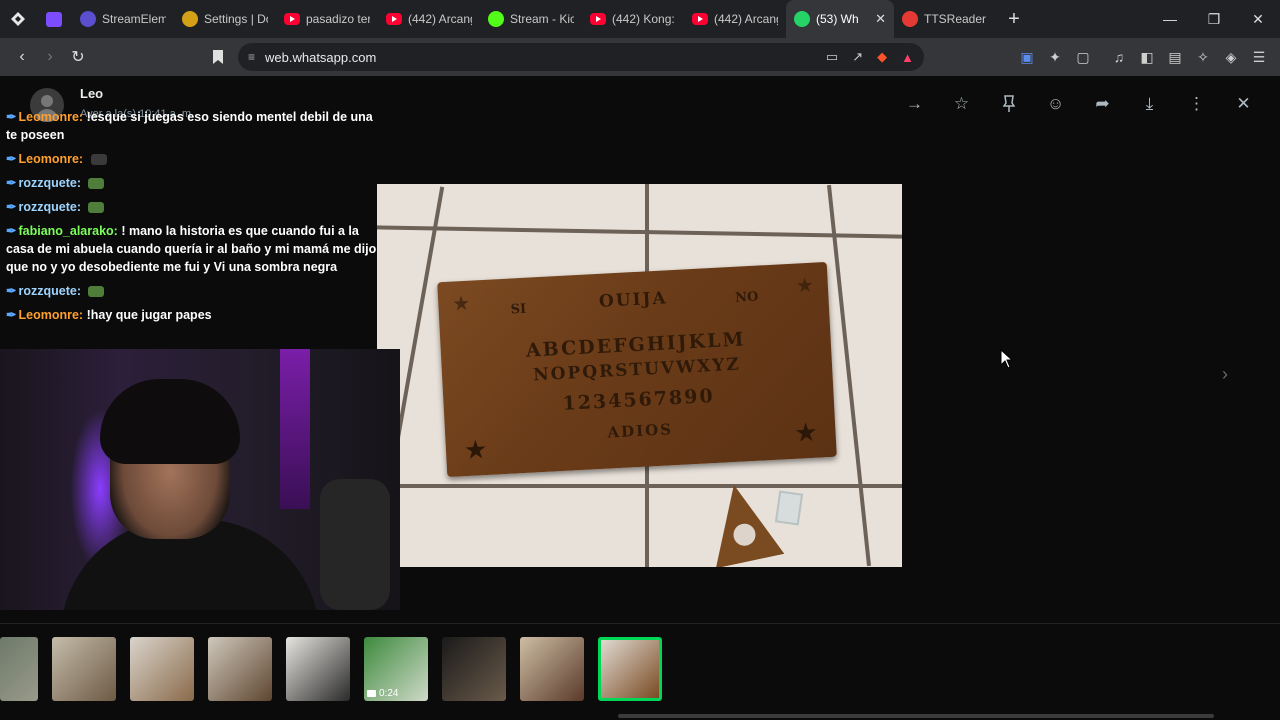 This screenshot has width=1280, height=720. Describe the element at coordinates (880, 19) in the screenshot. I see `close-tab-icon: ✕` at that location.